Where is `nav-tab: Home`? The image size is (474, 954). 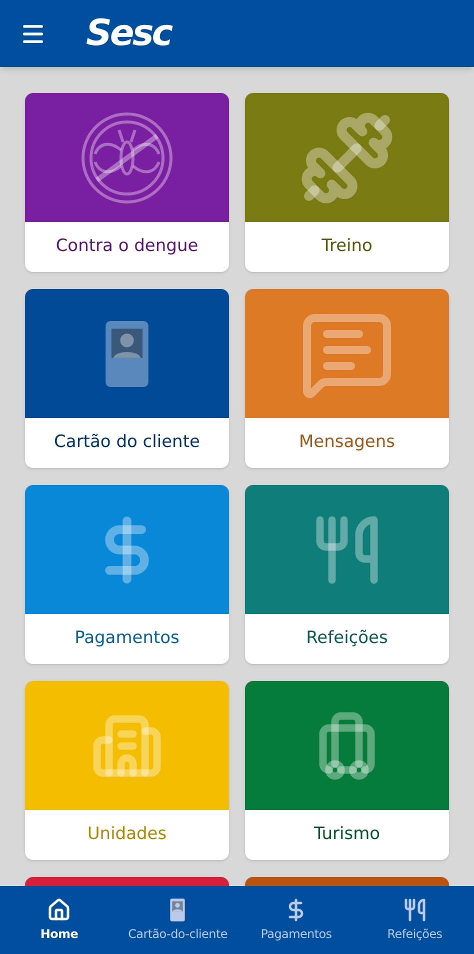
nav-tab: Home is located at coordinates (59, 920).